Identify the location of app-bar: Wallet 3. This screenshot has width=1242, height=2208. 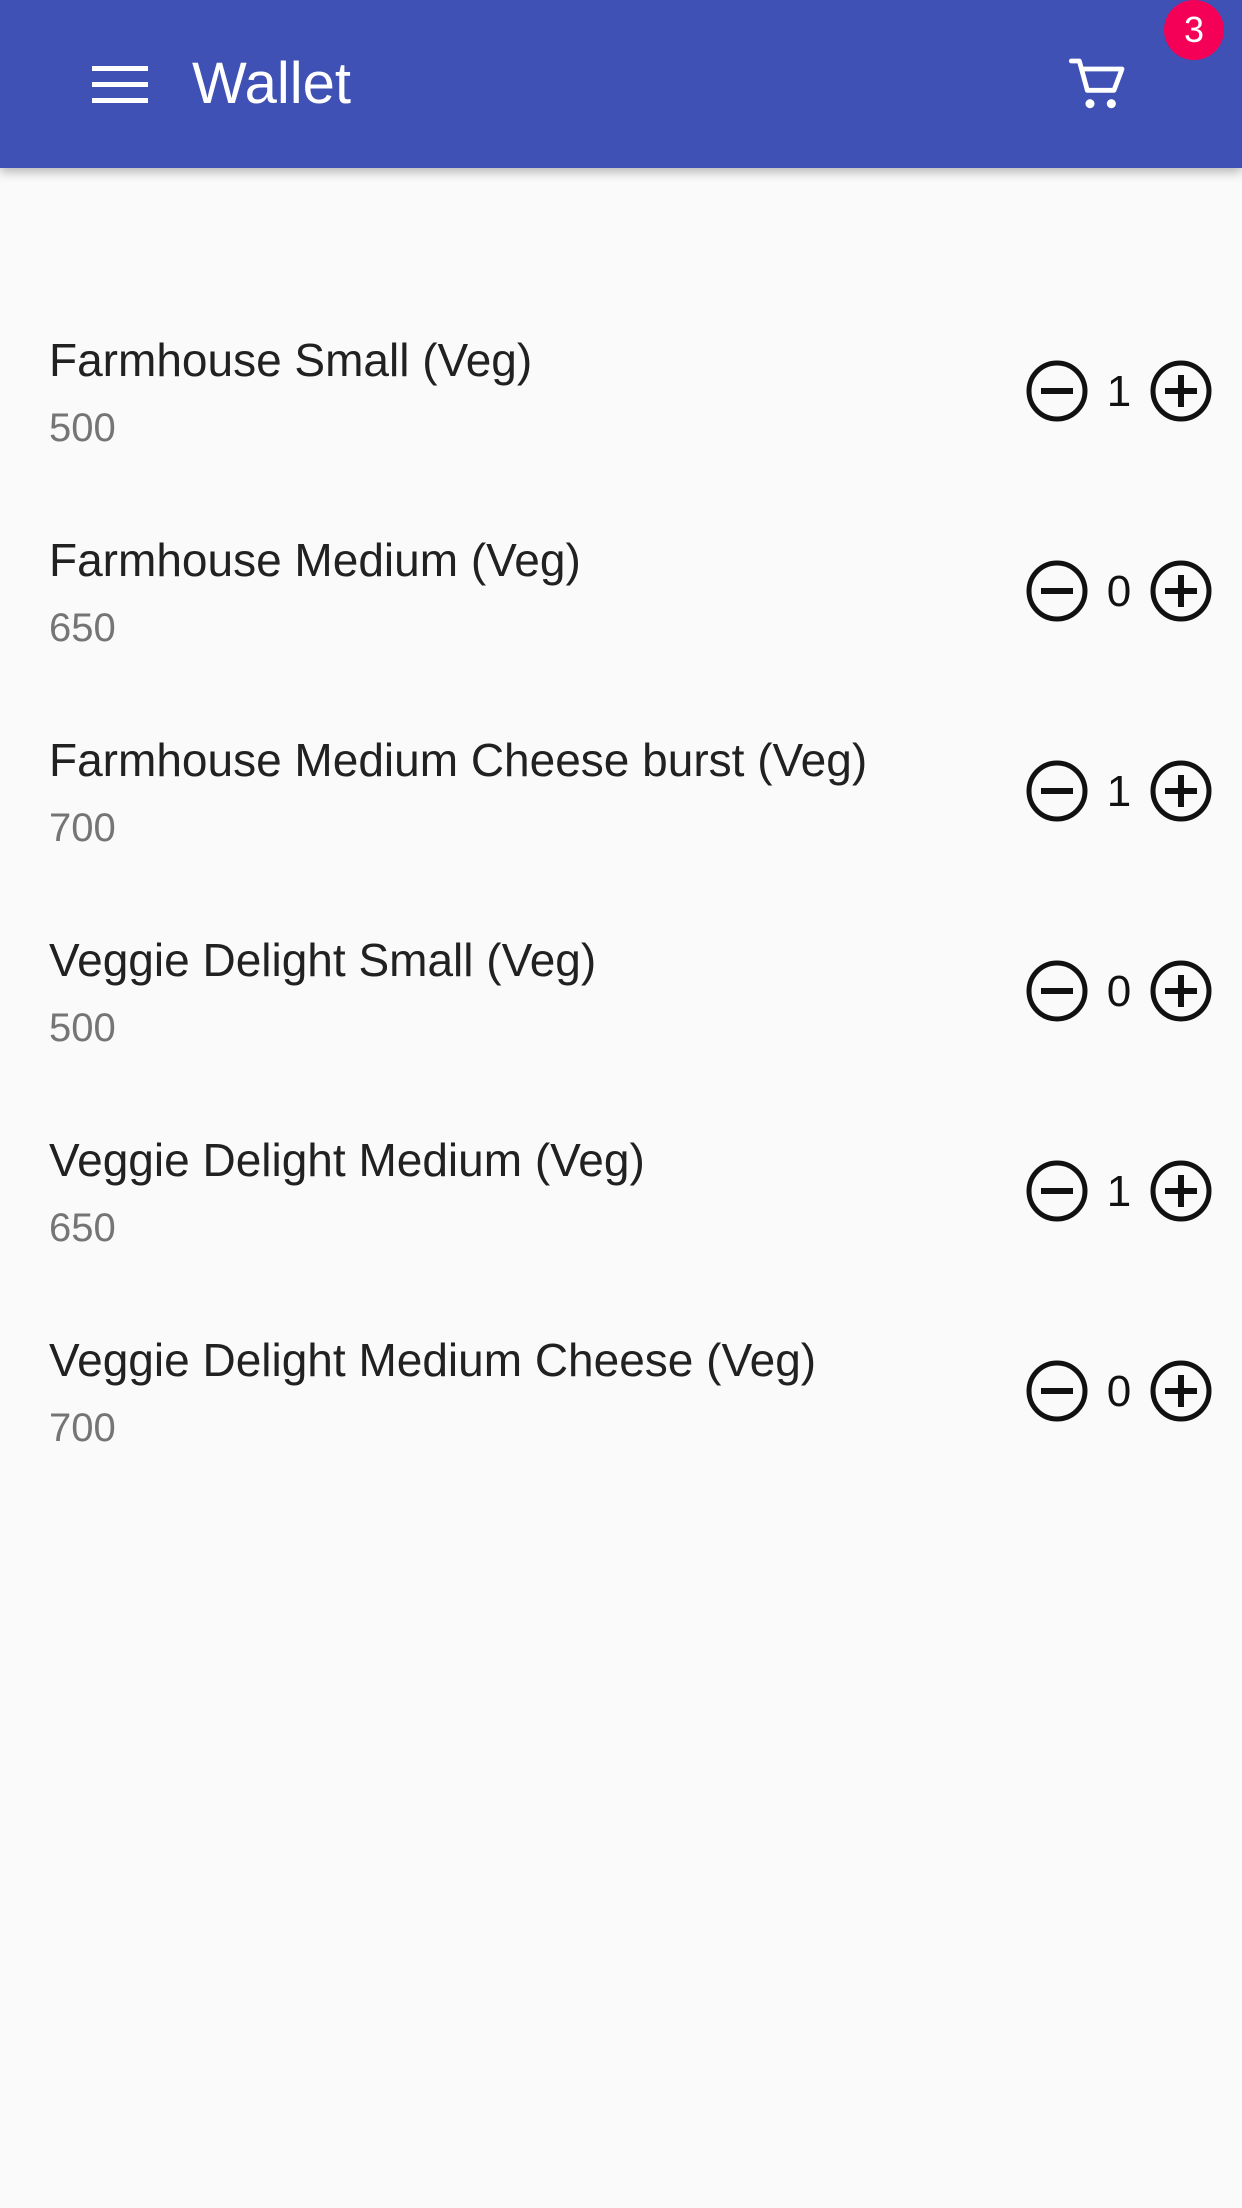
(621, 84).